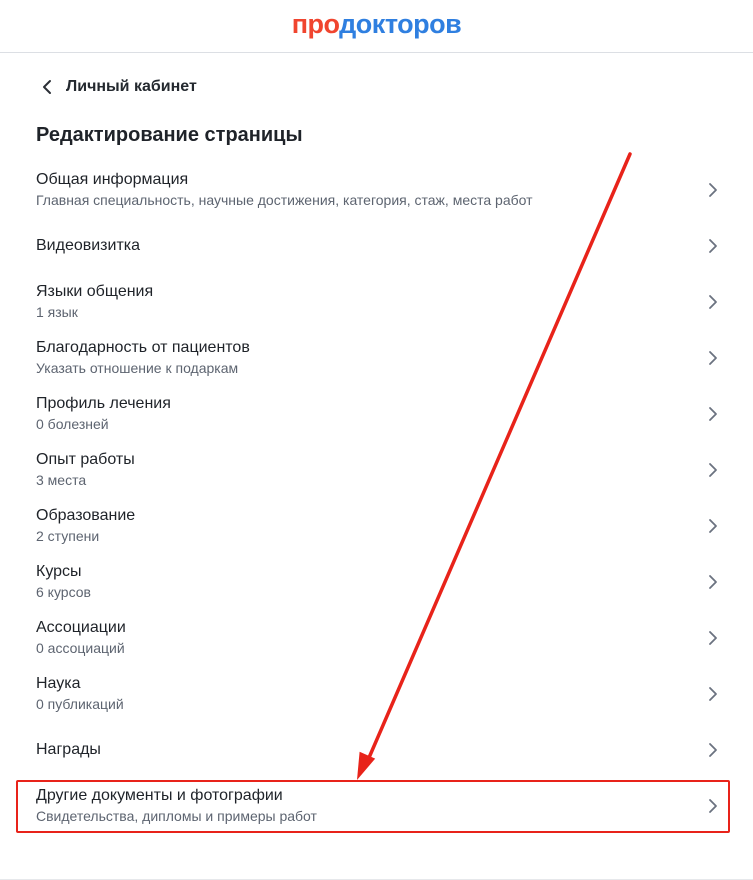 The width and height of the screenshot is (753, 880). I want to click on menu-item-label: Языки общения, so click(95, 291).